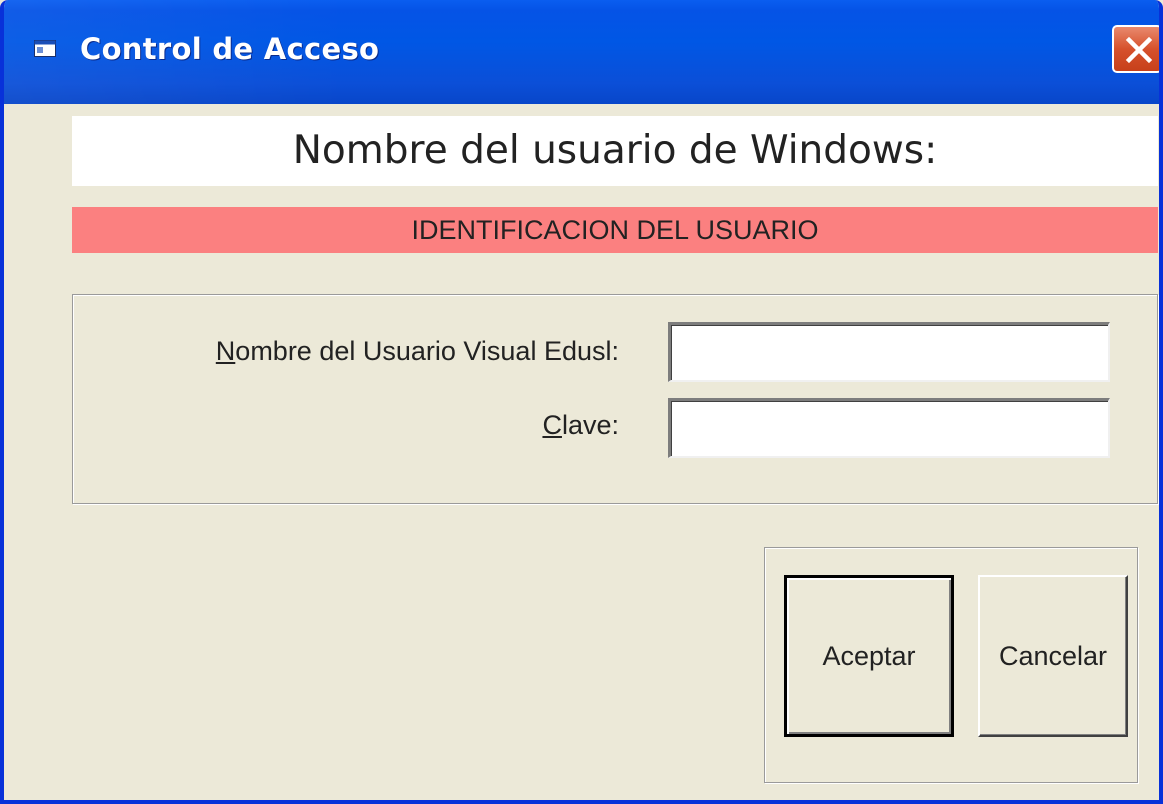 The width and height of the screenshot is (1163, 804). What do you see at coordinates (889, 352) in the screenshot?
I see `username-input` at bounding box center [889, 352].